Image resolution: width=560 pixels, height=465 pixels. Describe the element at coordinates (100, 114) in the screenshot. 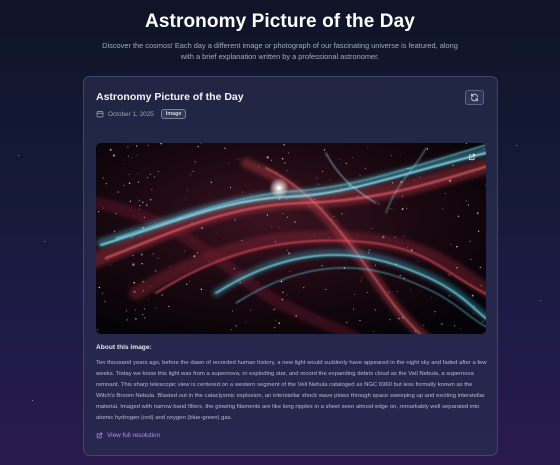

I see `calendar-icon` at that location.